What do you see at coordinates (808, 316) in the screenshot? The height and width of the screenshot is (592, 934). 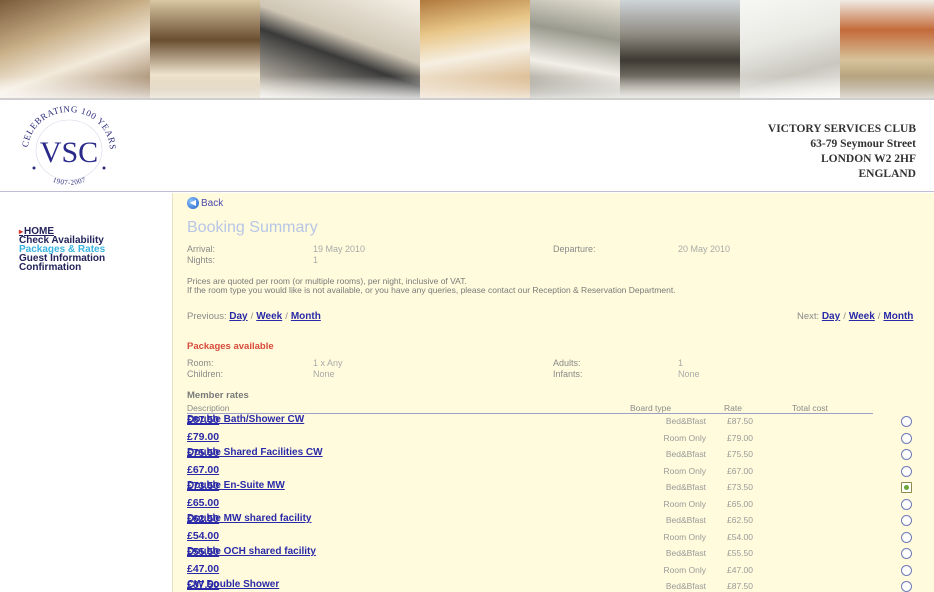 I see `next-label: Next:` at bounding box center [808, 316].